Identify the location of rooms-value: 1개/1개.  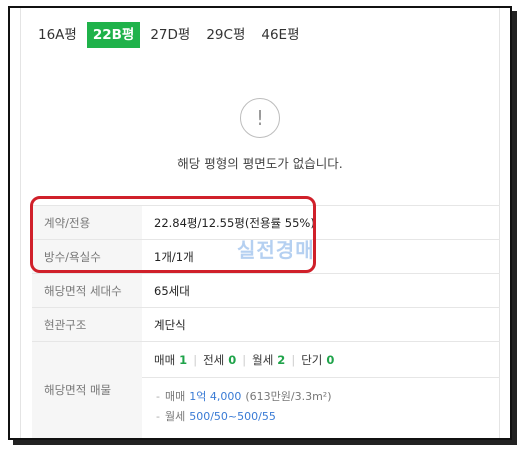
(174, 256).